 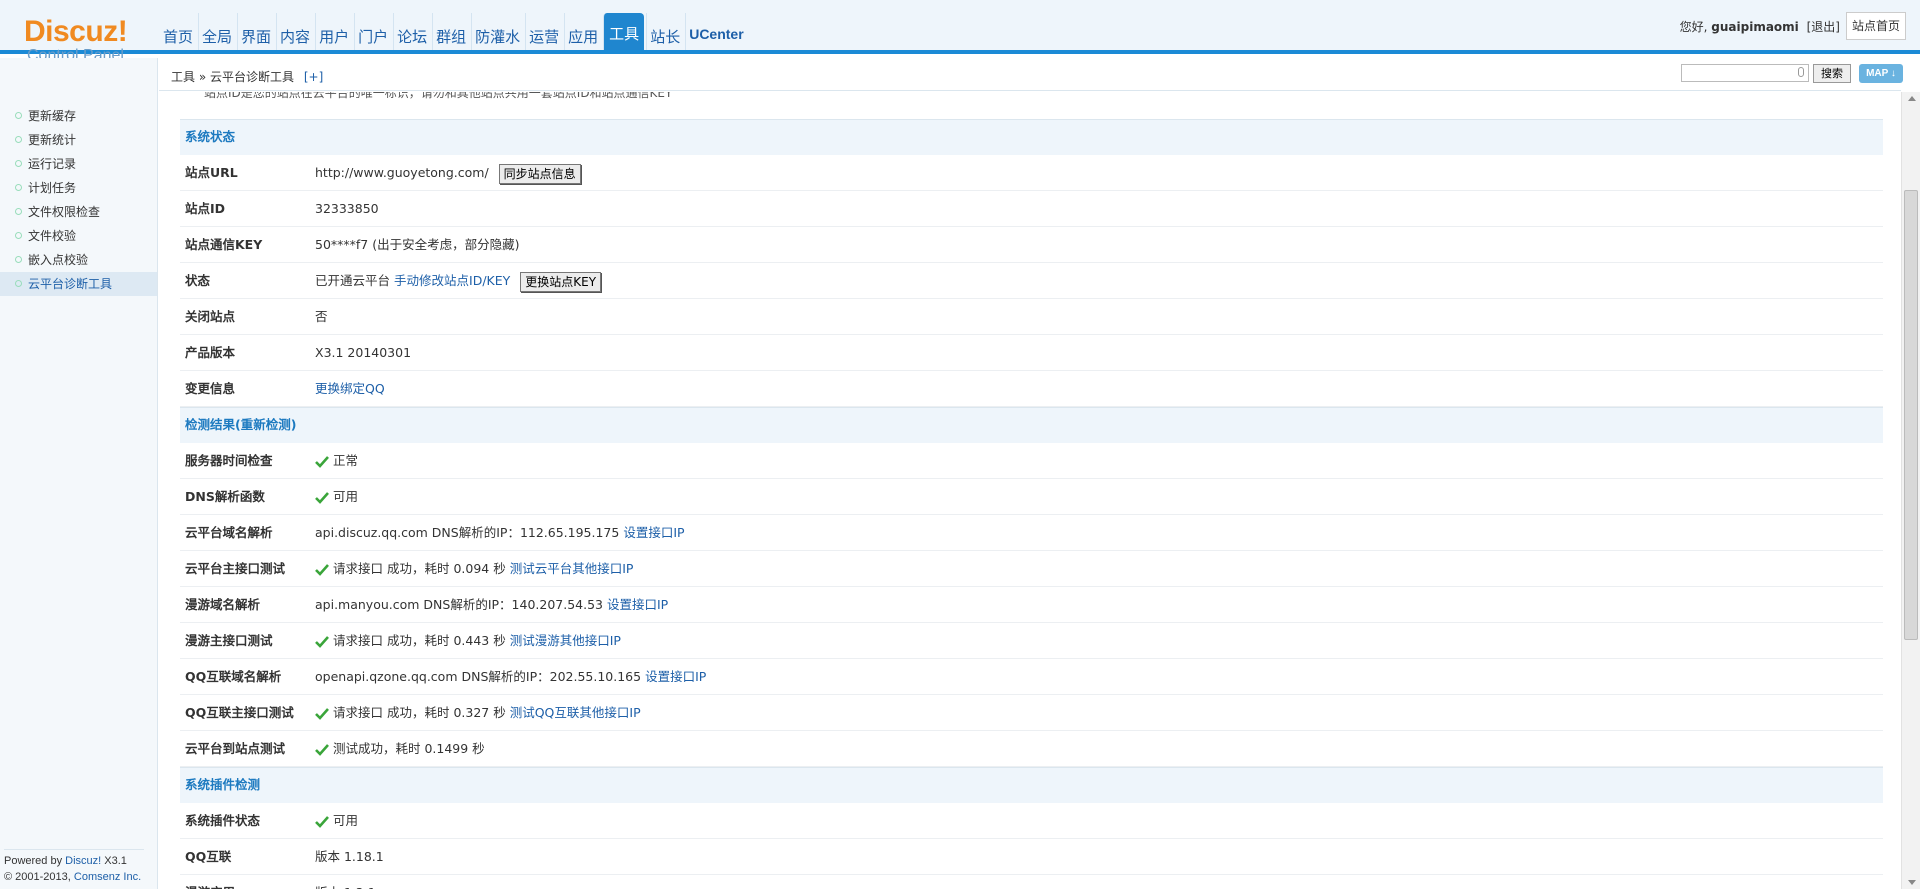 I want to click on label: 漫游主接口测试, so click(x=229, y=640).